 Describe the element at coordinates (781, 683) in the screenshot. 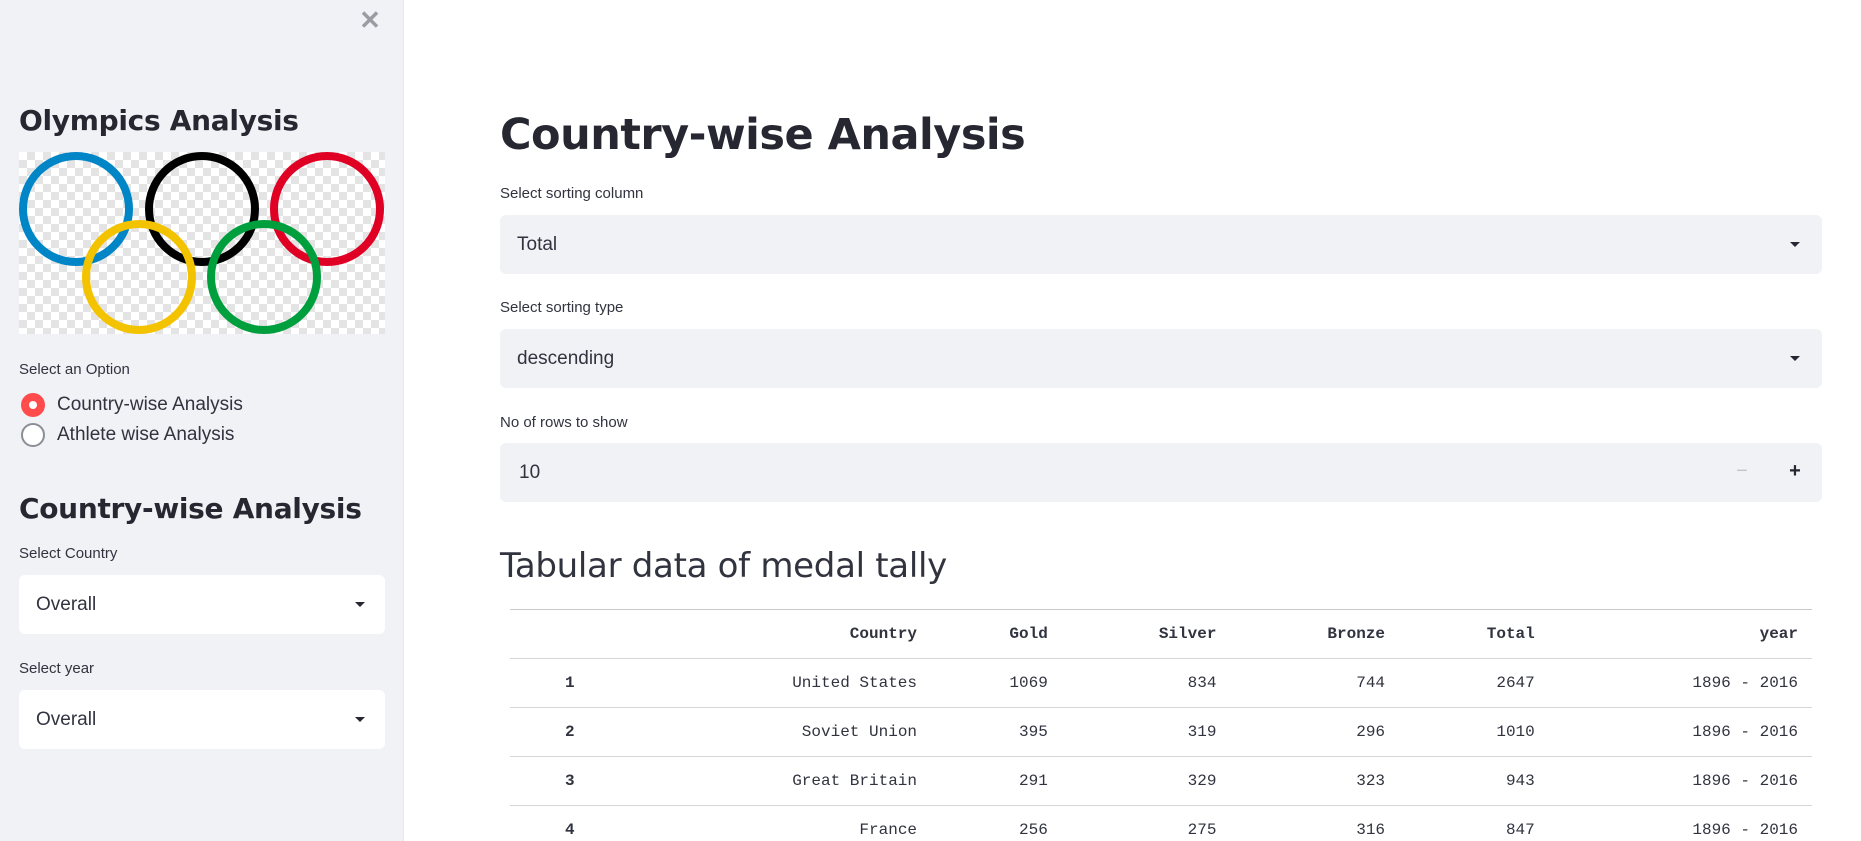

I see `cell-country: United States` at that location.